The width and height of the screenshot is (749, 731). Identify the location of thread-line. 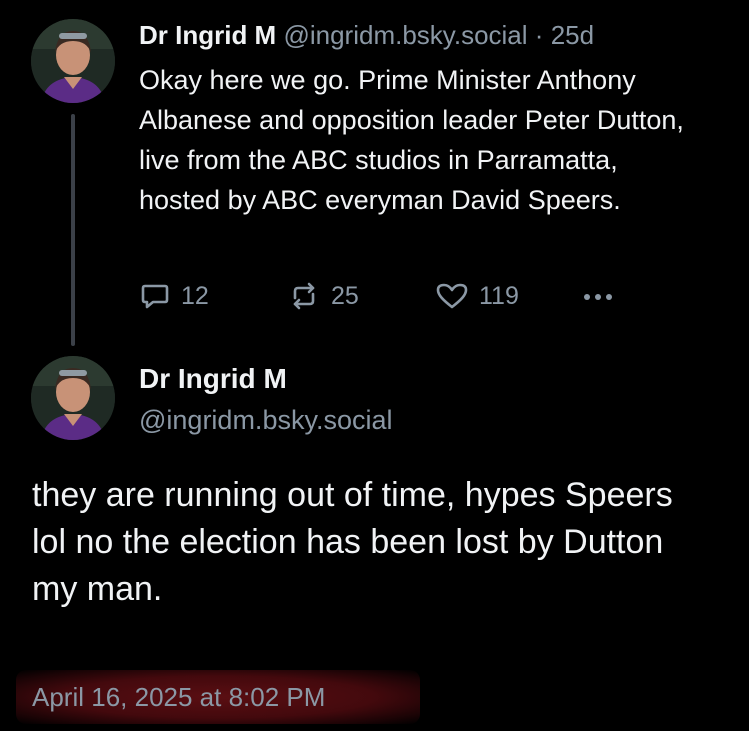
(73, 230).